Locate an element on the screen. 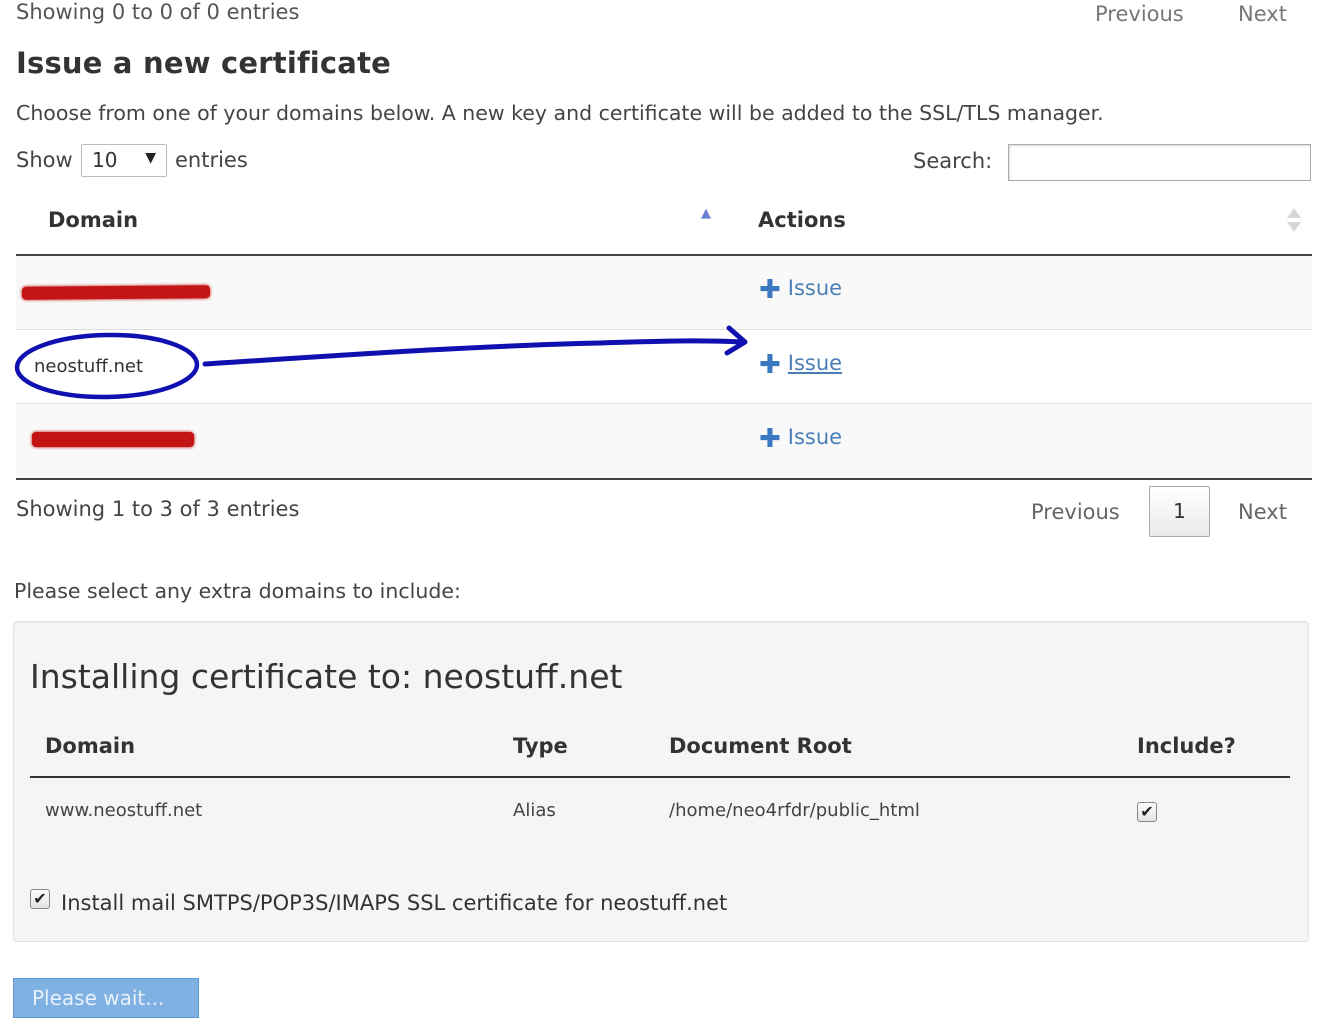 The width and height of the screenshot is (1332, 1024). top-previous-link: Previous is located at coordinates (1139, 14).